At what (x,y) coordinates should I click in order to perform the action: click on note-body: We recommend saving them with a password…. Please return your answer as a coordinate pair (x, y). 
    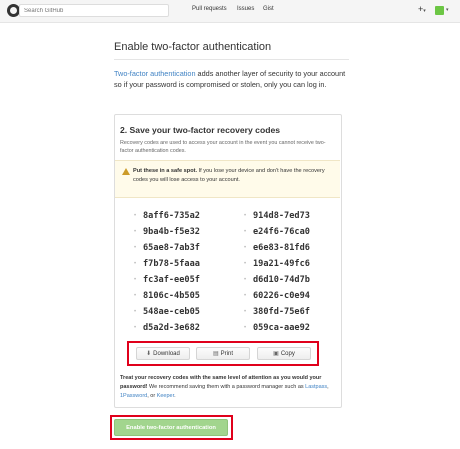
    Looking at the image, I should click on (226, 387).